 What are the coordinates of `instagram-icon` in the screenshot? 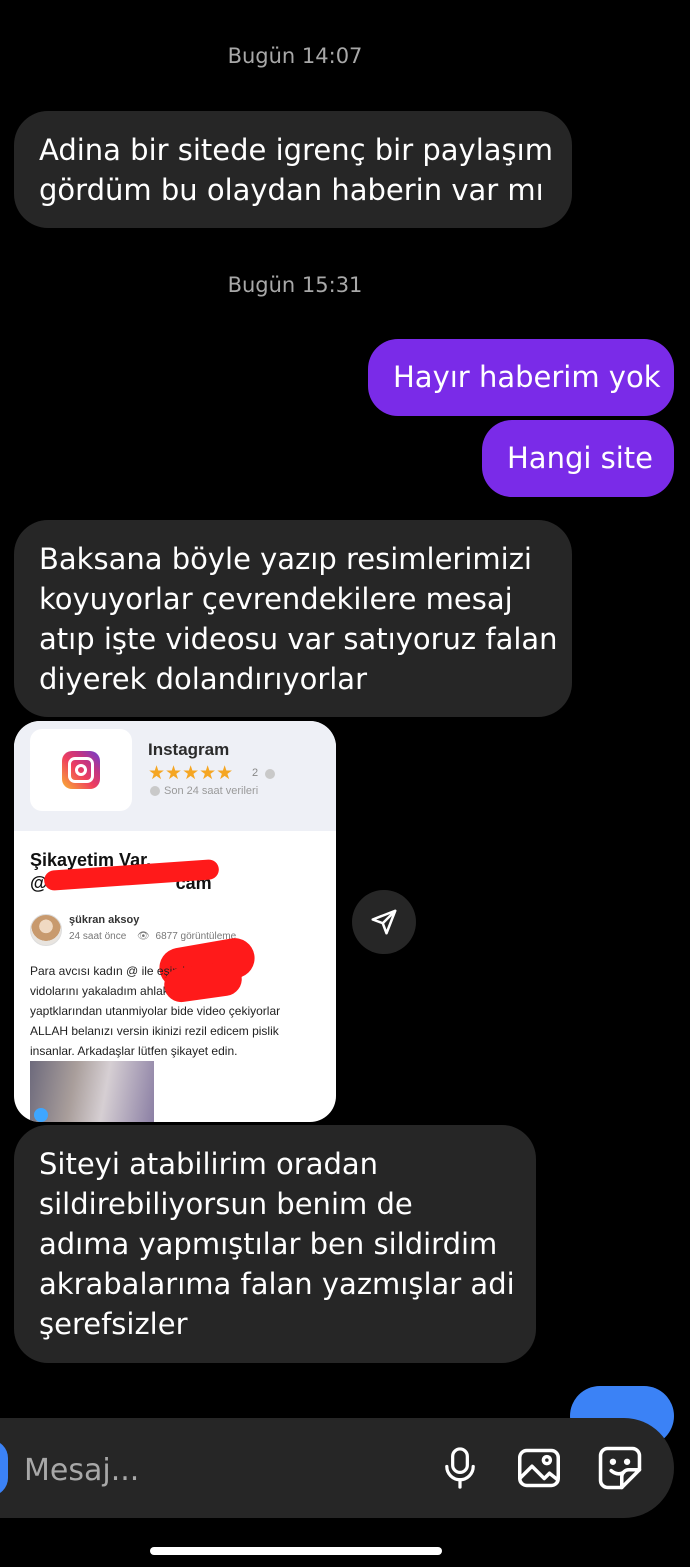 It's located at (81, 770).